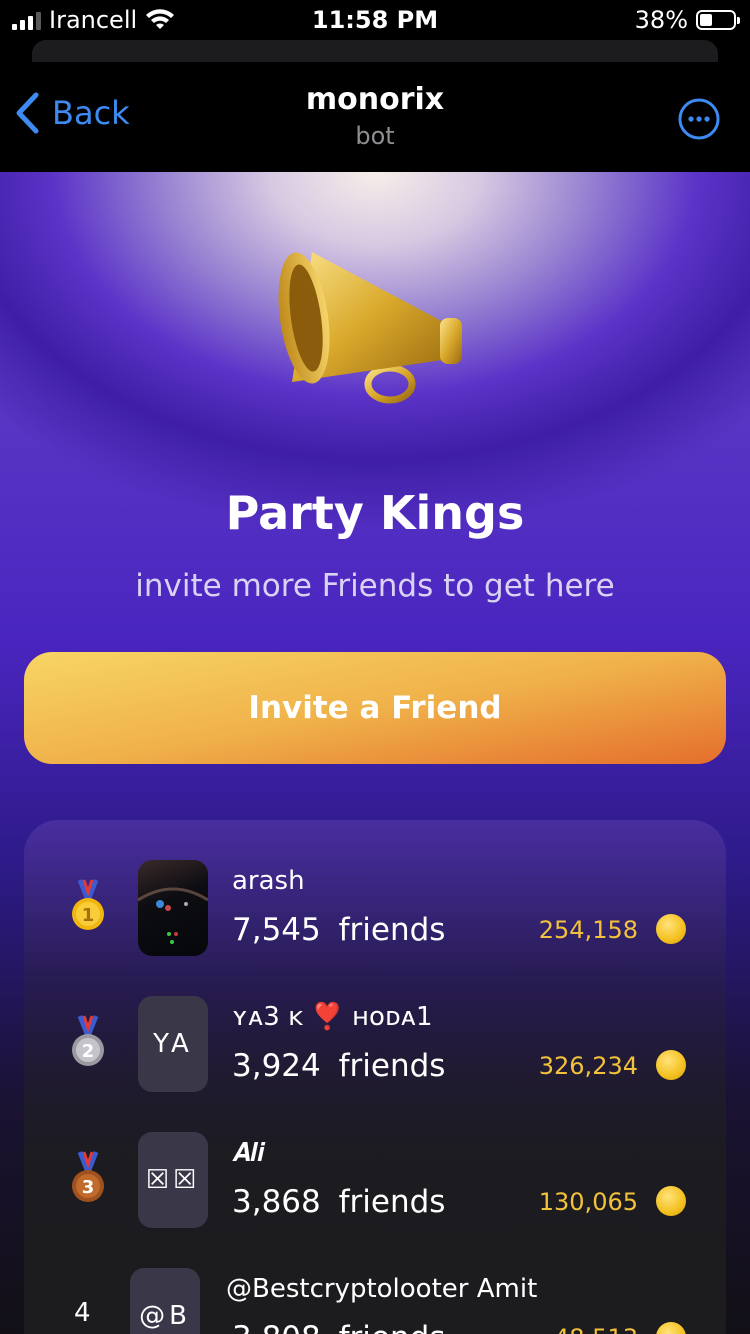  Describe the element at coordinates (88, 915) in the screenshot. I see `medal-rank: 1` at that location.